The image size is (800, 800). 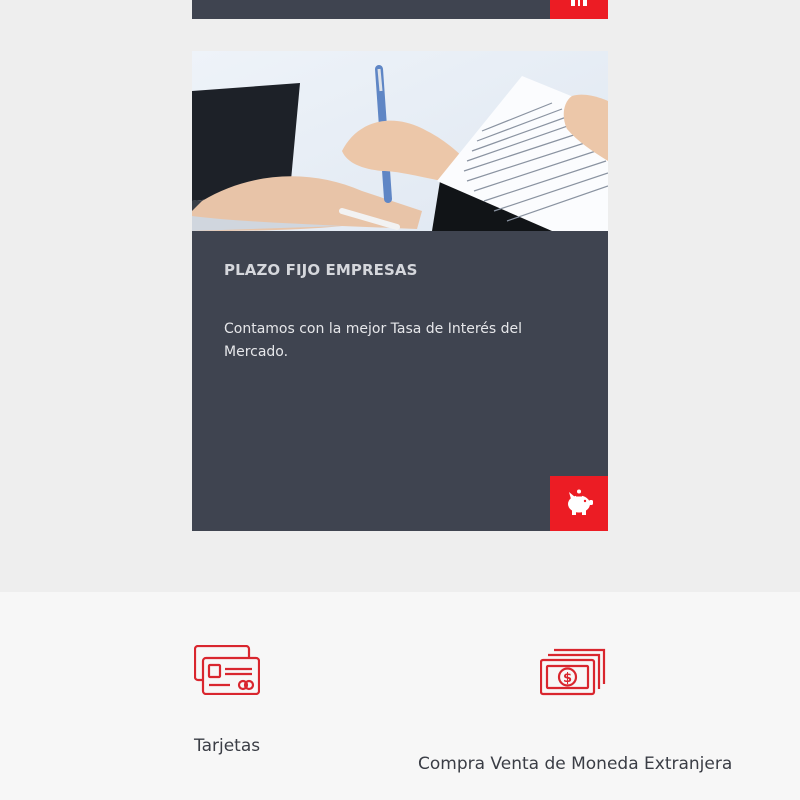 What do you see at coordinates (579, 9) in the screenshot?
I see `previous-card-button` at bounding box center [579, 9].